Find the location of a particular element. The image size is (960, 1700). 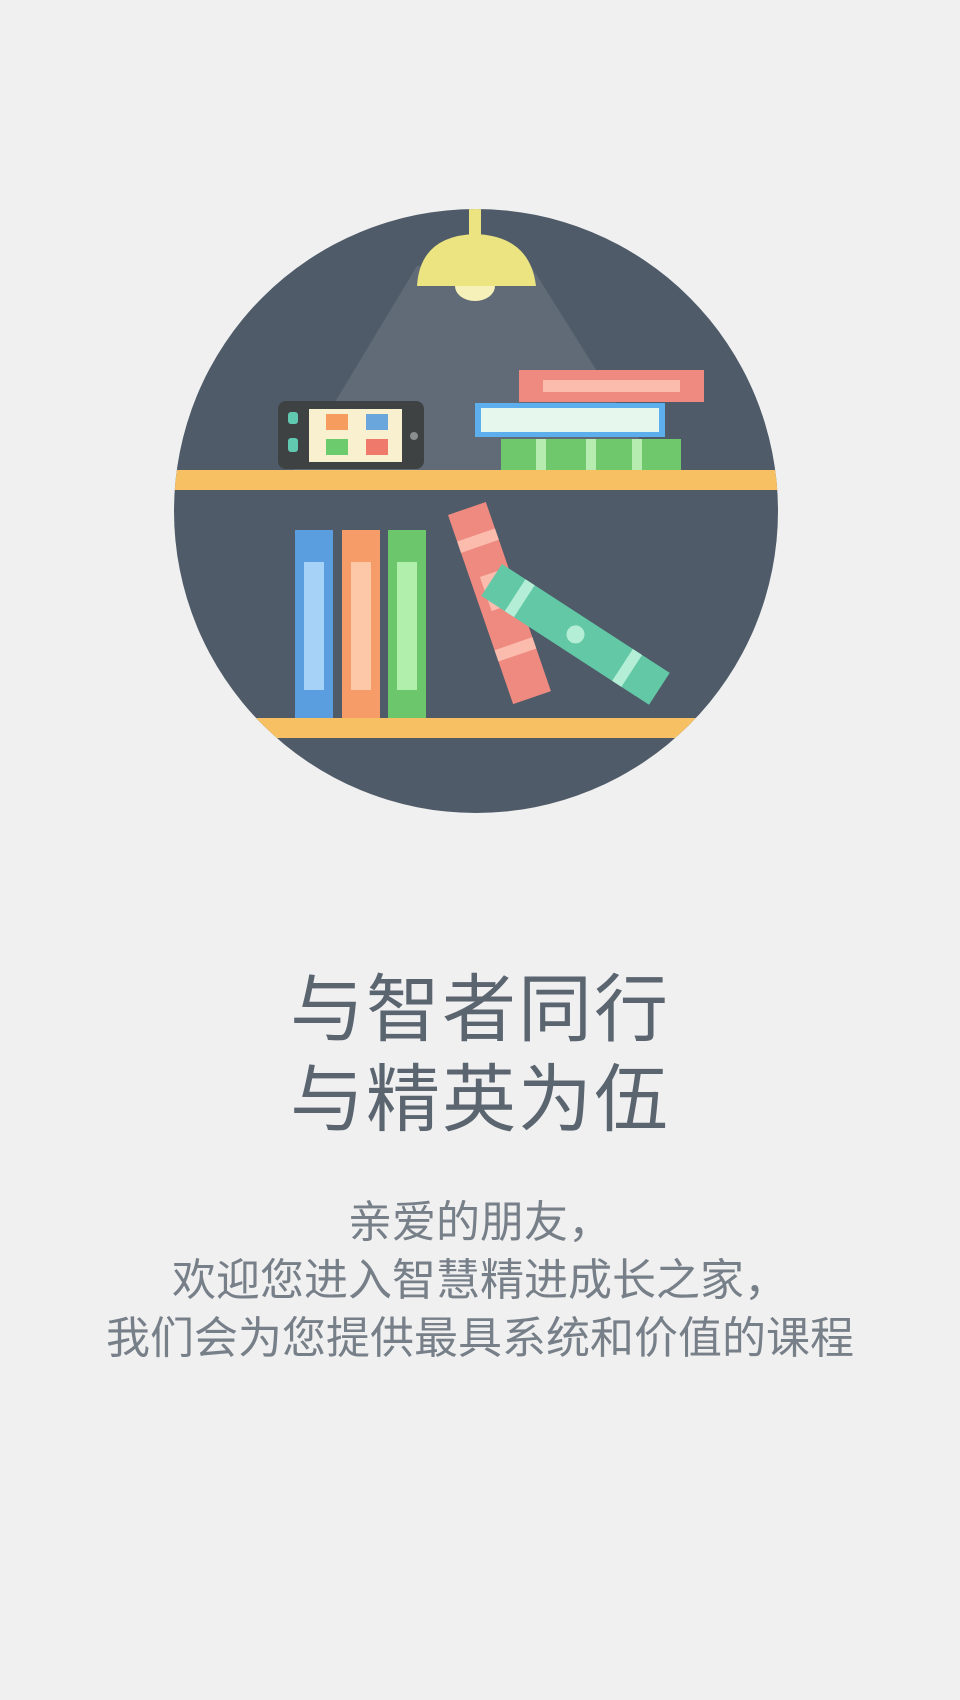

description-line-3: 我们会为您提供最具系统和价值的课程 is located at coordinates (480, 1338).